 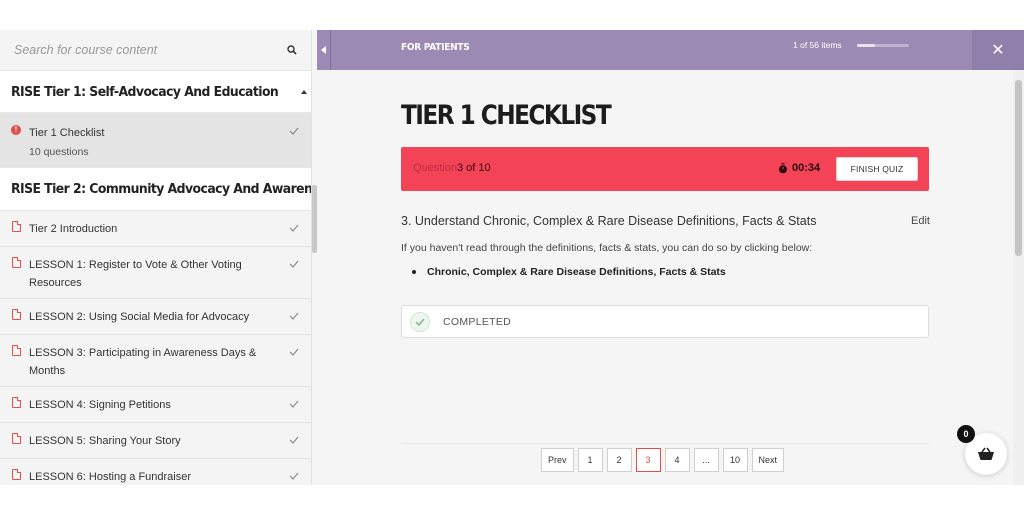 What do you see at coordinates (817, 45) in the screenshot?
I see `progress-text: 1 of 56 items` at bounding box center [817, 45].